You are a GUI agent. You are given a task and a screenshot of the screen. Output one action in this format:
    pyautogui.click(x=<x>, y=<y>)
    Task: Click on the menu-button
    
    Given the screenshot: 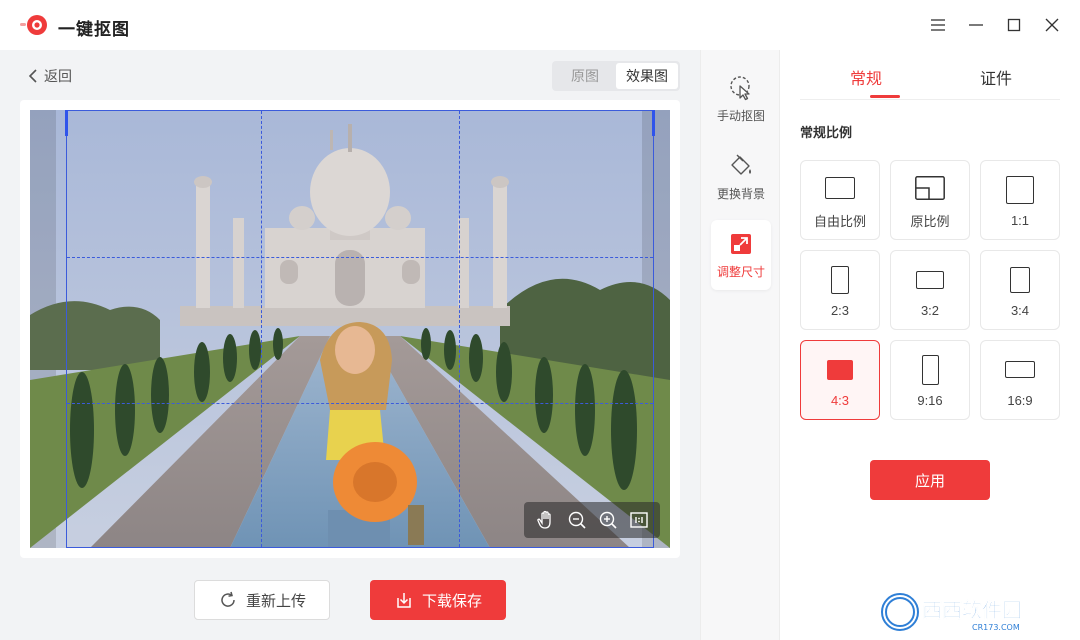 What is the action you would take?
    pyautogui.click(x=938, y=25)
    